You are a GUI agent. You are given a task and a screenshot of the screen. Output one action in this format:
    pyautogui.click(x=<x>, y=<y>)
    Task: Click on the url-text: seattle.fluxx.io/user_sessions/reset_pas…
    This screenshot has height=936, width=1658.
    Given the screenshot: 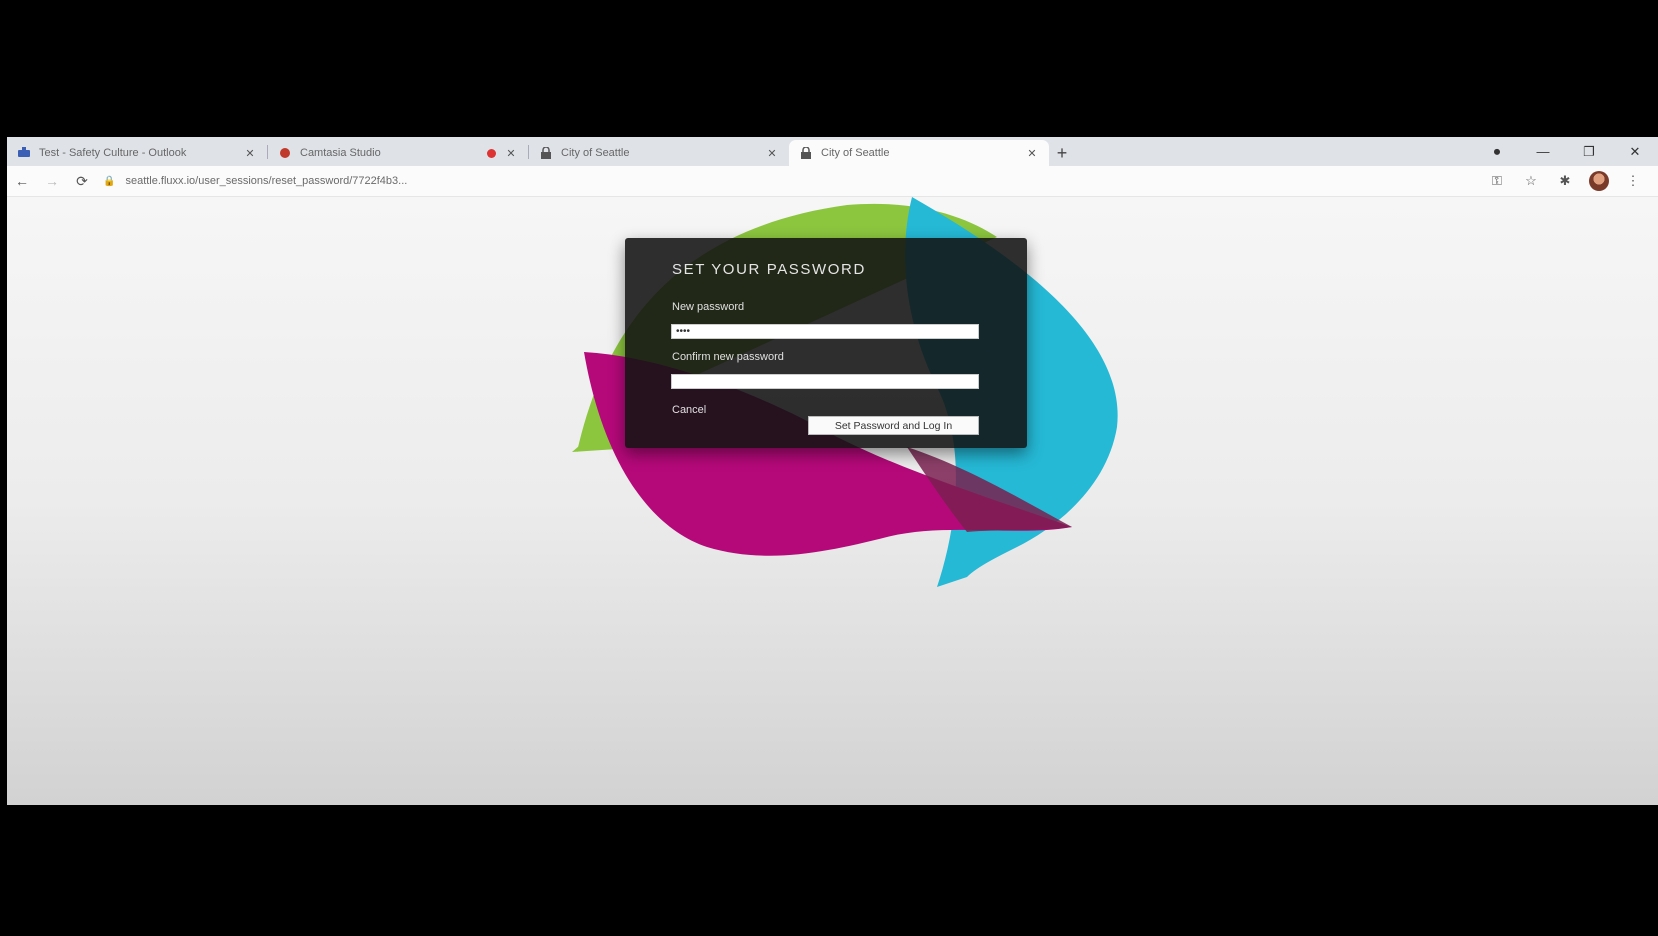 What is the action you would take?
    pyautogui.click(x=266, y=181)
    